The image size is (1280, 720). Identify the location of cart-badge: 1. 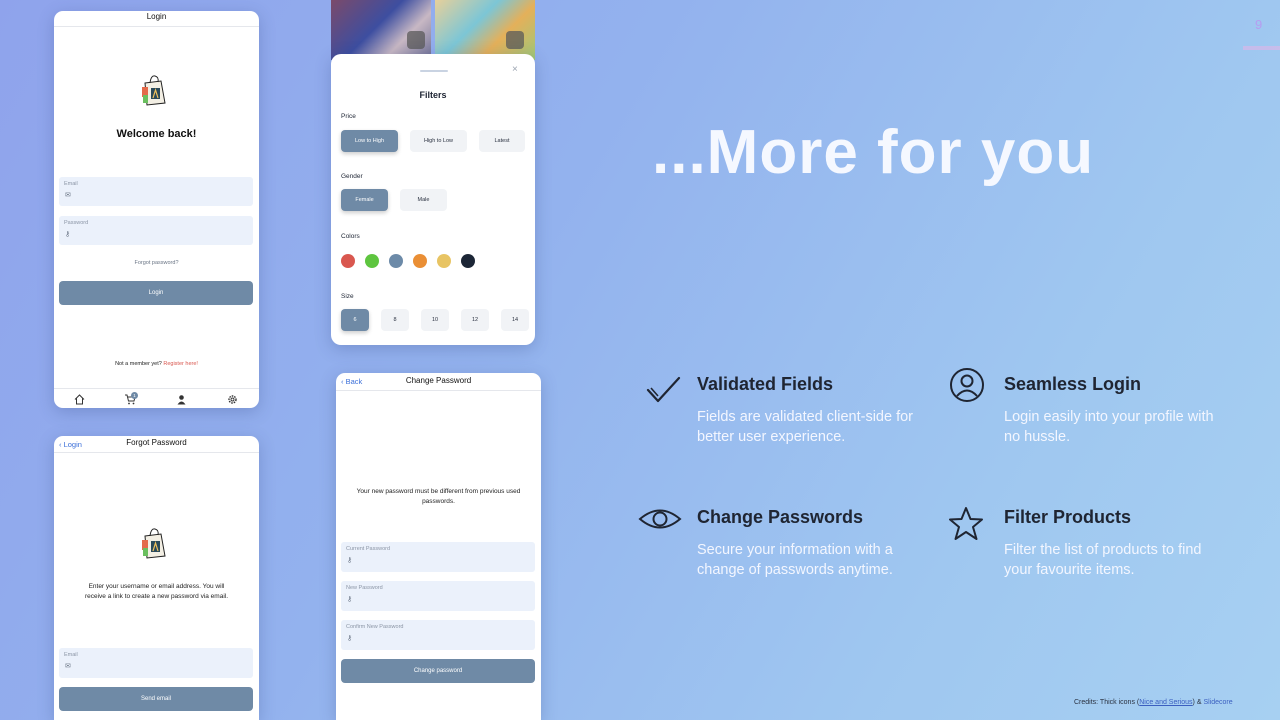
(134, 395).